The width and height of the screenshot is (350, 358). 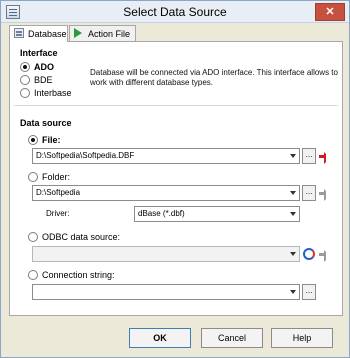 I want to click on ok-button: OK, so click(x=160, y=338).